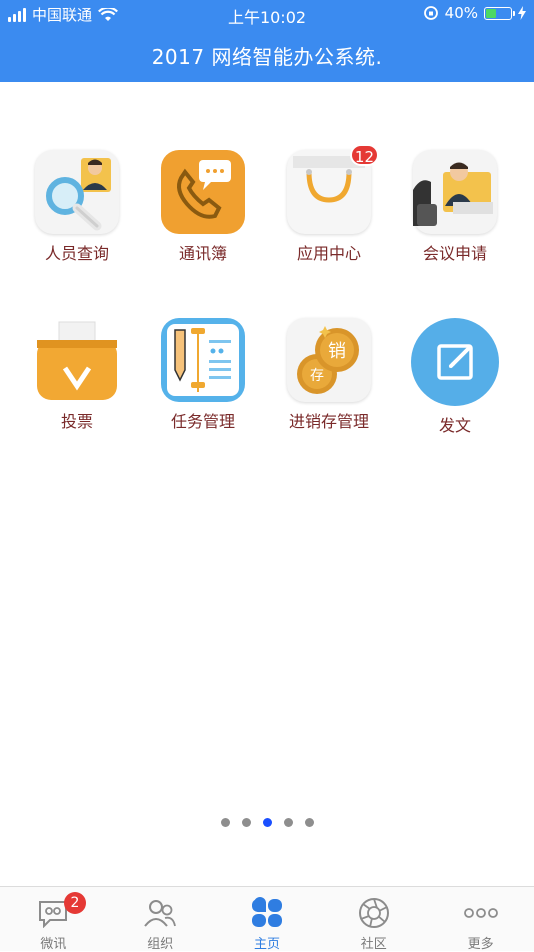 The image size is (534, 952). What do you see at coordinates (328, 421) in the screenshot?
I see `app-label: 进销存管理` at bounding box center [328, 421].